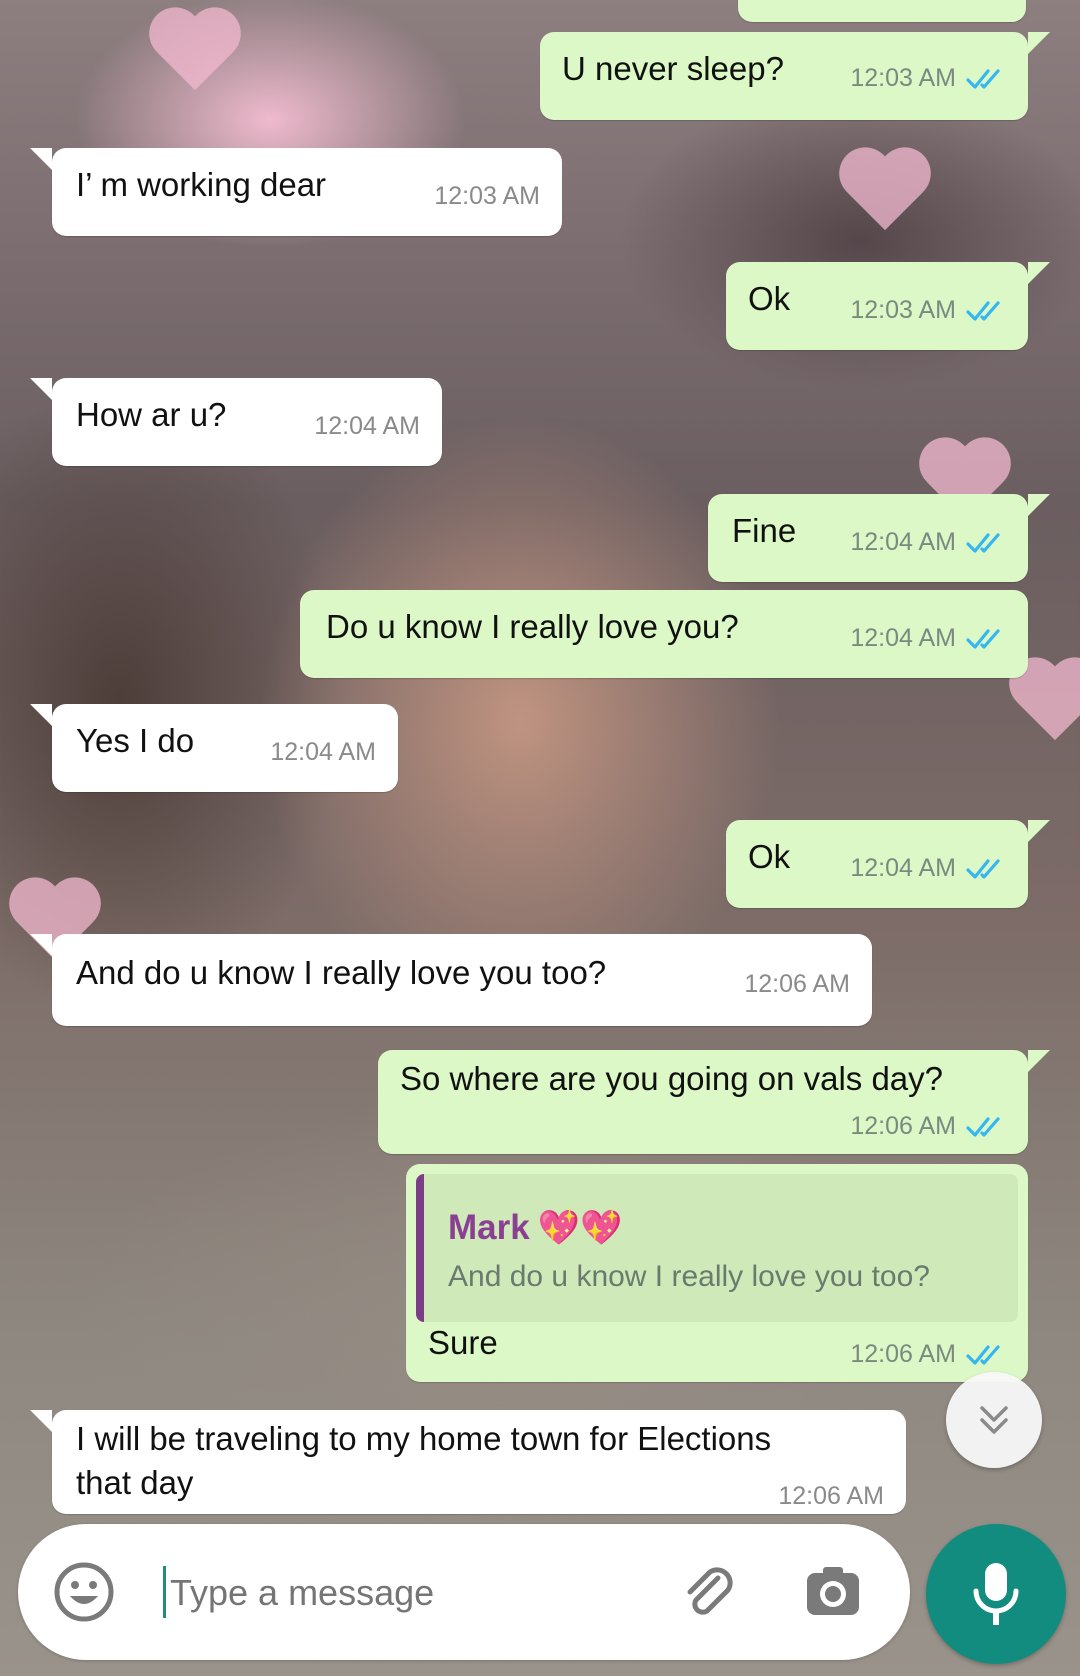 This screenshot has height=1676, width=1080. What do you see at coordinates (672, 1078) in the screenshot?
I see `message-text: So where are you going on vals day?` at bounding box center [672, 1078].